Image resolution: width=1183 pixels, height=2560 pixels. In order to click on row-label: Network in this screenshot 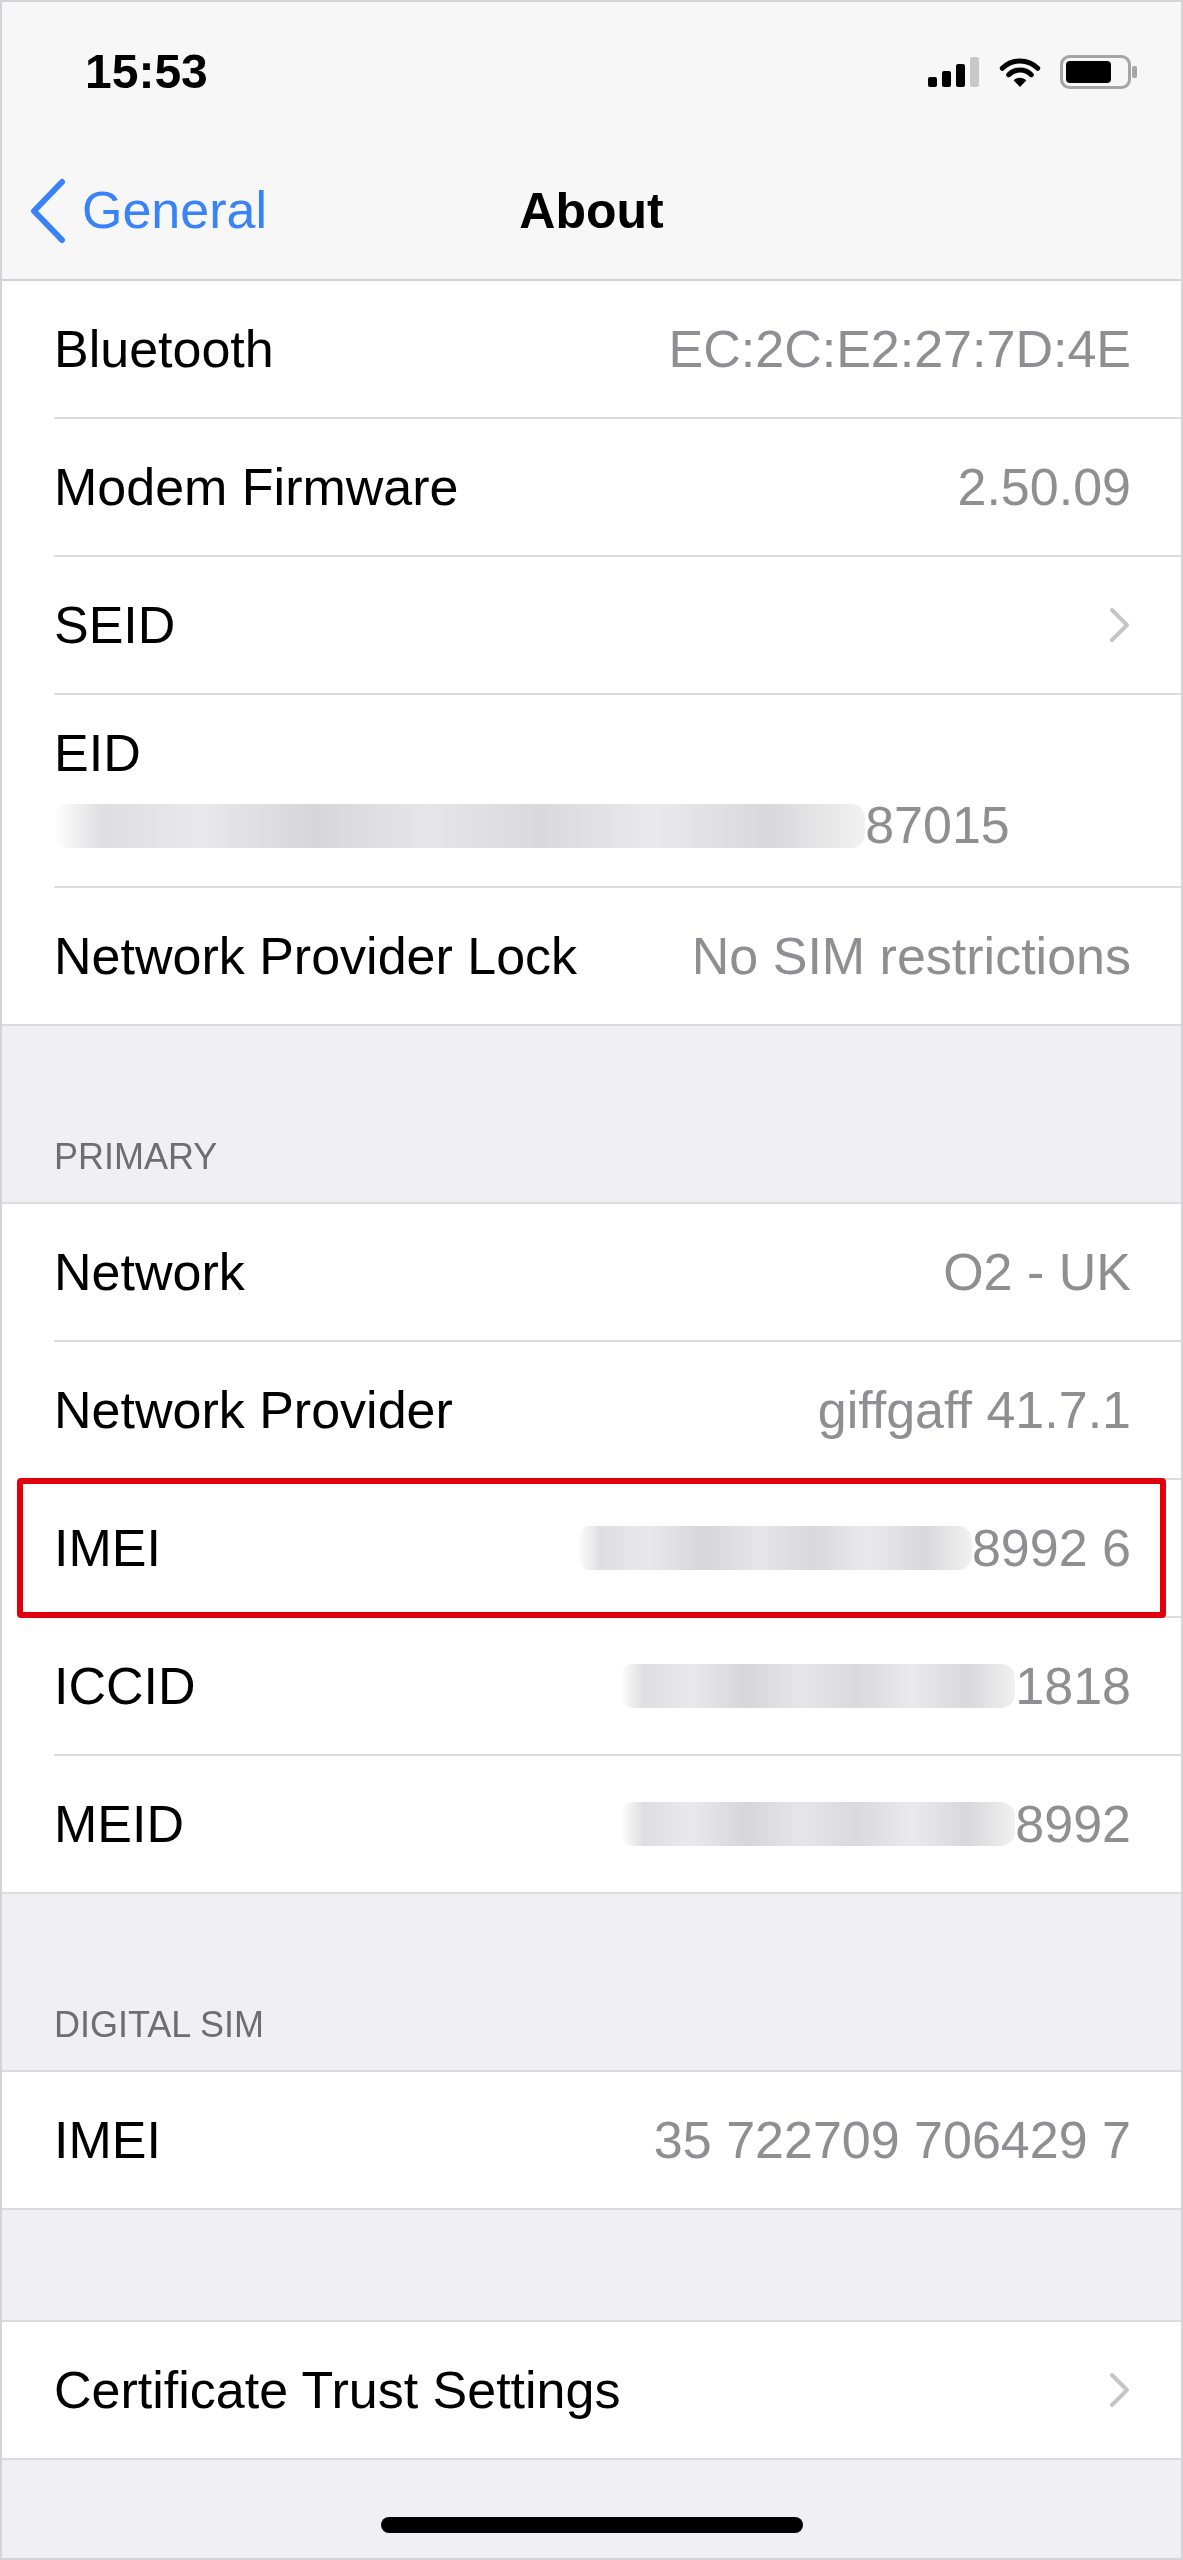, I will do `click(149, 1272)`.